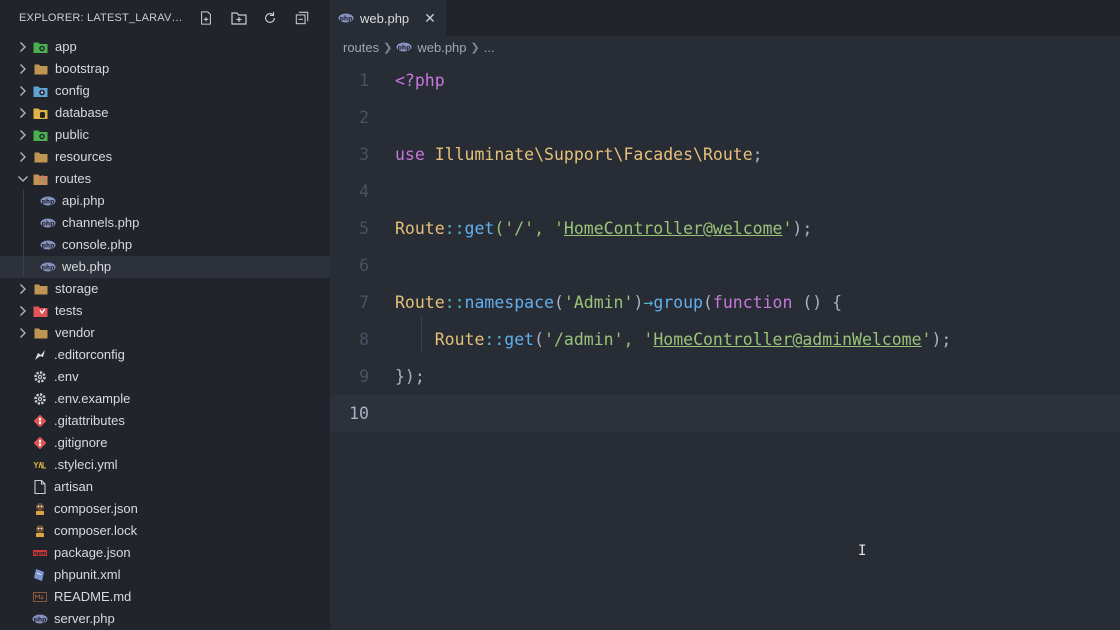  Describe the element at coordinates (165, 553) in the screenshot. I see `tree-file-package-json: npm package.json` at that location.